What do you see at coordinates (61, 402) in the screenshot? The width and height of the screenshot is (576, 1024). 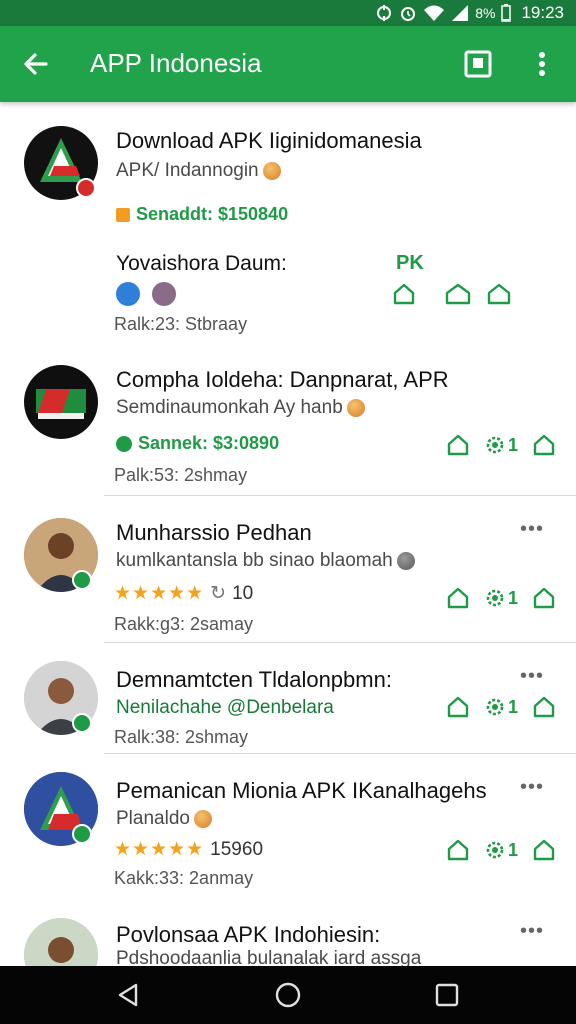 I see `app-logo-avatar` at bounding box center [61, 402].